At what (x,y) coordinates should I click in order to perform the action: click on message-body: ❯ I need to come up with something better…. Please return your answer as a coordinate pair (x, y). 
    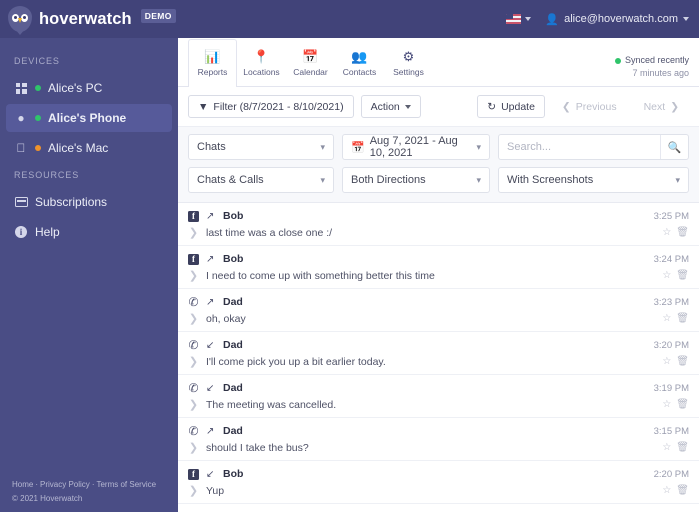
    Looking at the image, I should click on (438, 276).